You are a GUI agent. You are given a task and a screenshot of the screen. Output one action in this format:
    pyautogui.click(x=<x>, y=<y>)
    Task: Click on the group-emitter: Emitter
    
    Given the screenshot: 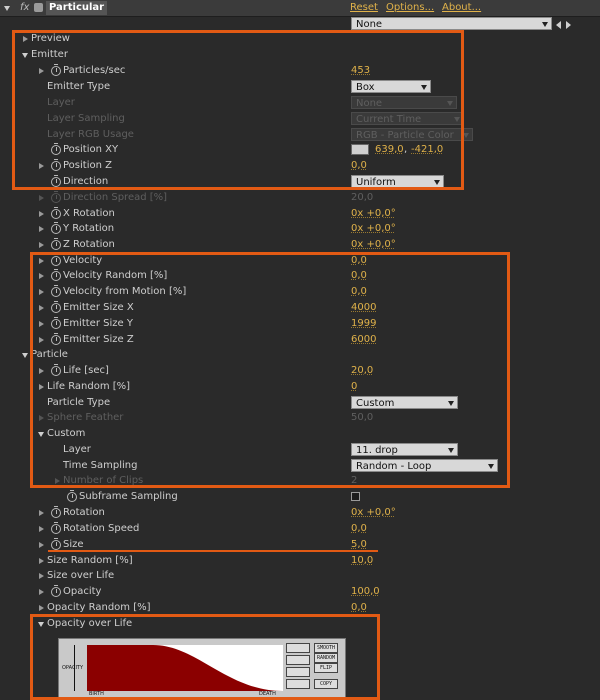 What is the action you would take?
    pyautogui.click(x=300, y=55)
    